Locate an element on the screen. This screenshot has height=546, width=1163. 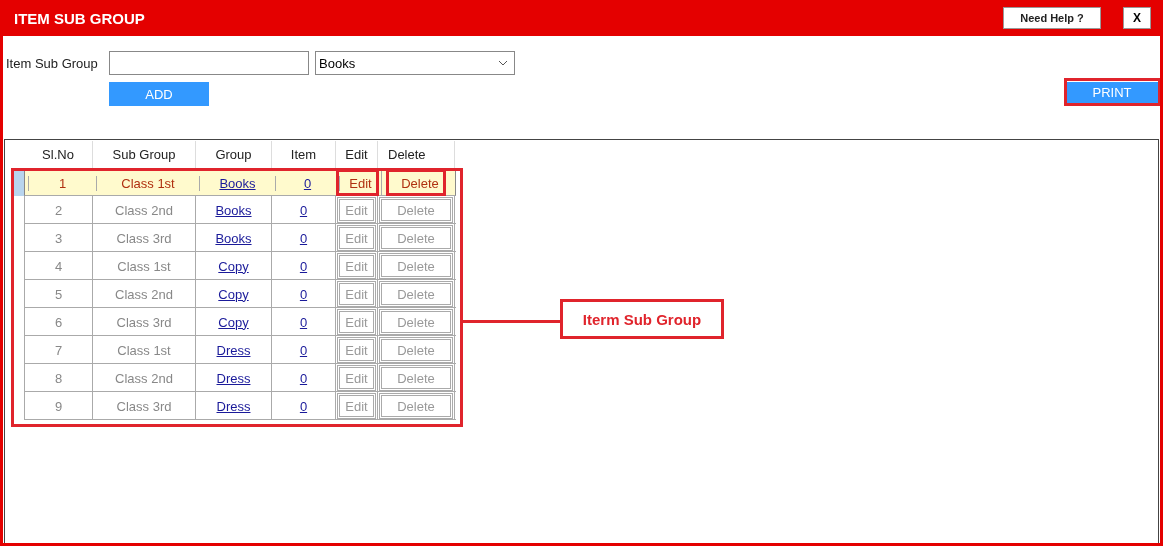
edit-button: Edit is located at coordinates (360, 182).